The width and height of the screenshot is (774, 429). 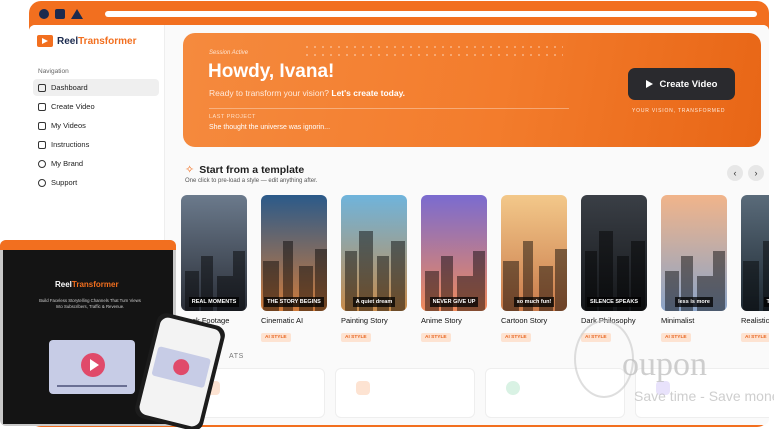 I want to click on template-caption-text: A quiet dream, so click(x=374, y=302).